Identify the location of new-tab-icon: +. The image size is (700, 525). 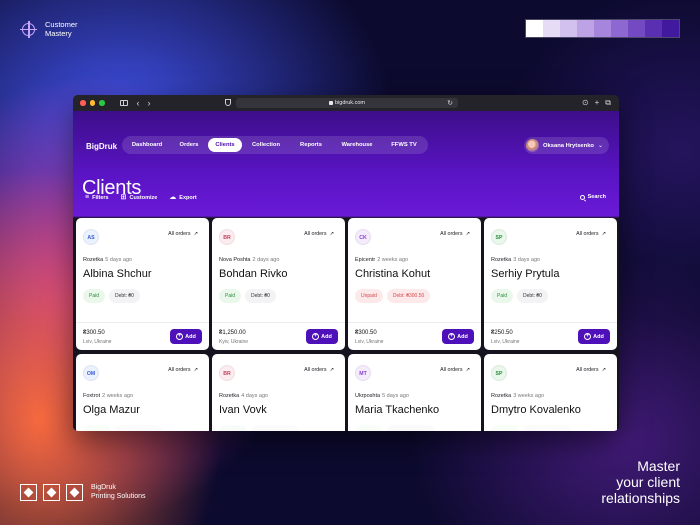
(597, 102).